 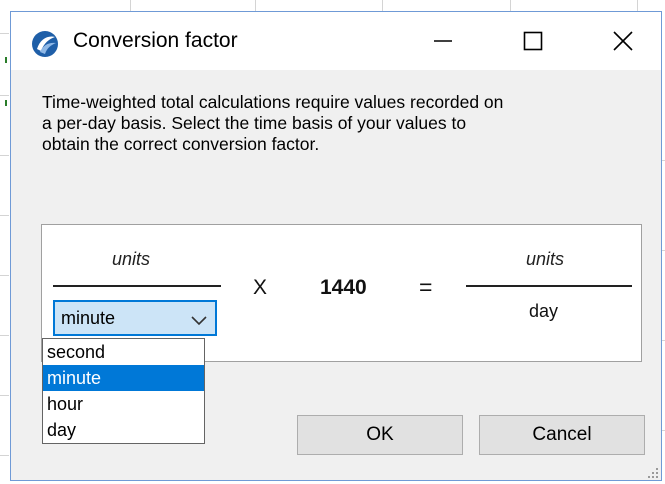 I want to click on time-basis-select: minute, so click(x=135, y=318).